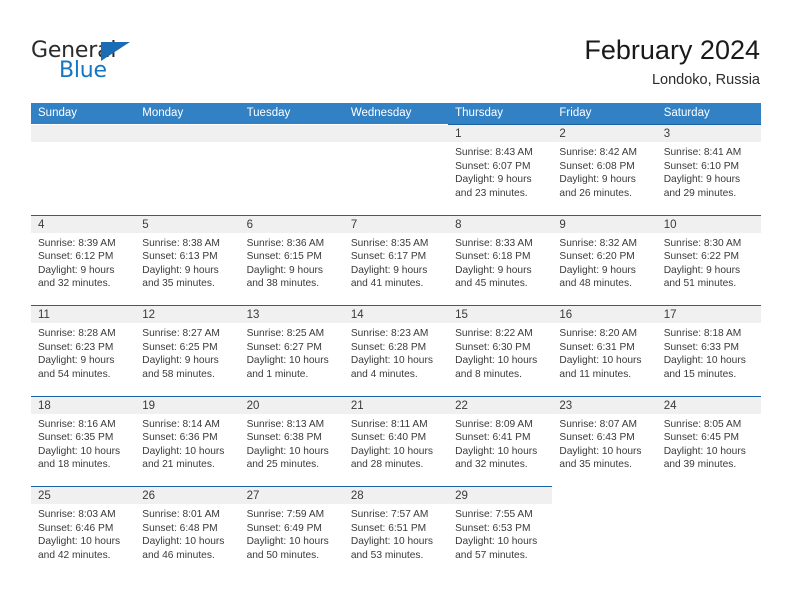 The width and height of the screenshot is (792, 612). What do you see at coordinates (388, 257) in the screenshot?
I see `sunset-text: Sunset: 6:17 PM` at bounding box center [388, 257].